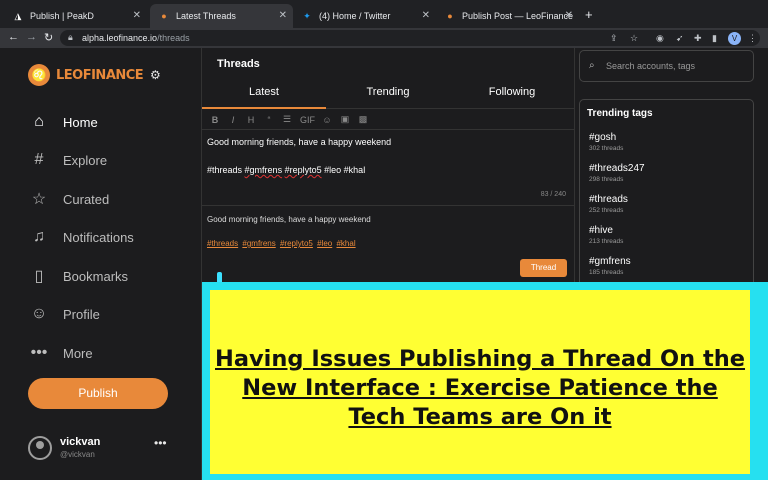  I want to click on sidebar-item-curated: ☆ Curated, so click(108, 199).